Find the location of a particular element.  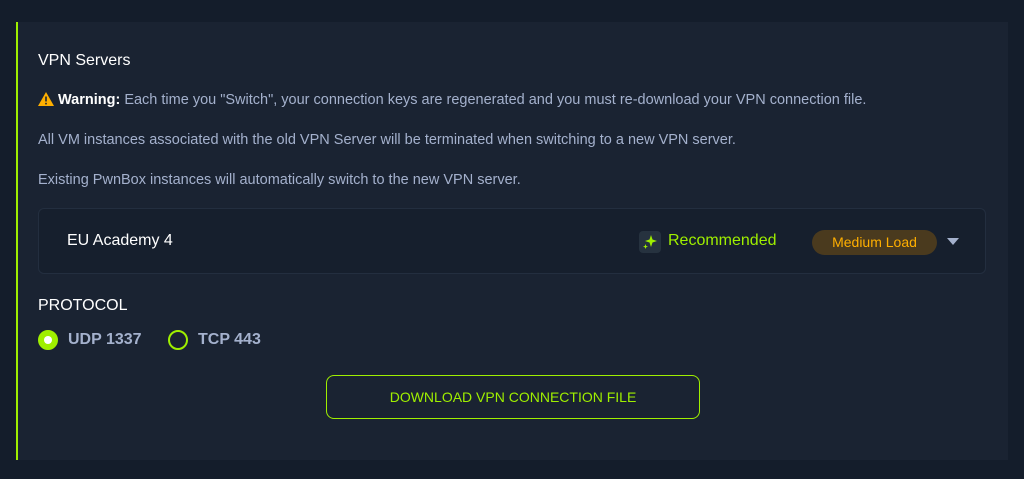

server-name: EU Academy 4 is located at coordinates (120, 240).